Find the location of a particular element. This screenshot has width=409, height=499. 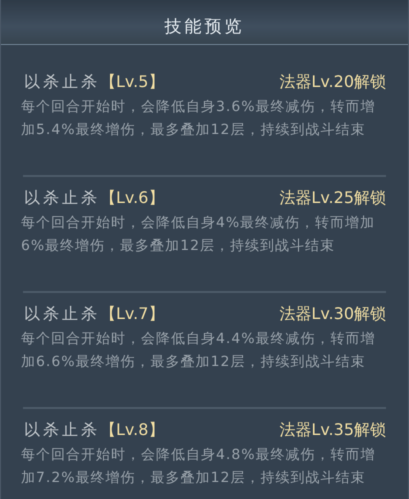

skill-level: 【Lv.8】 is located at coordinates (132, 430).